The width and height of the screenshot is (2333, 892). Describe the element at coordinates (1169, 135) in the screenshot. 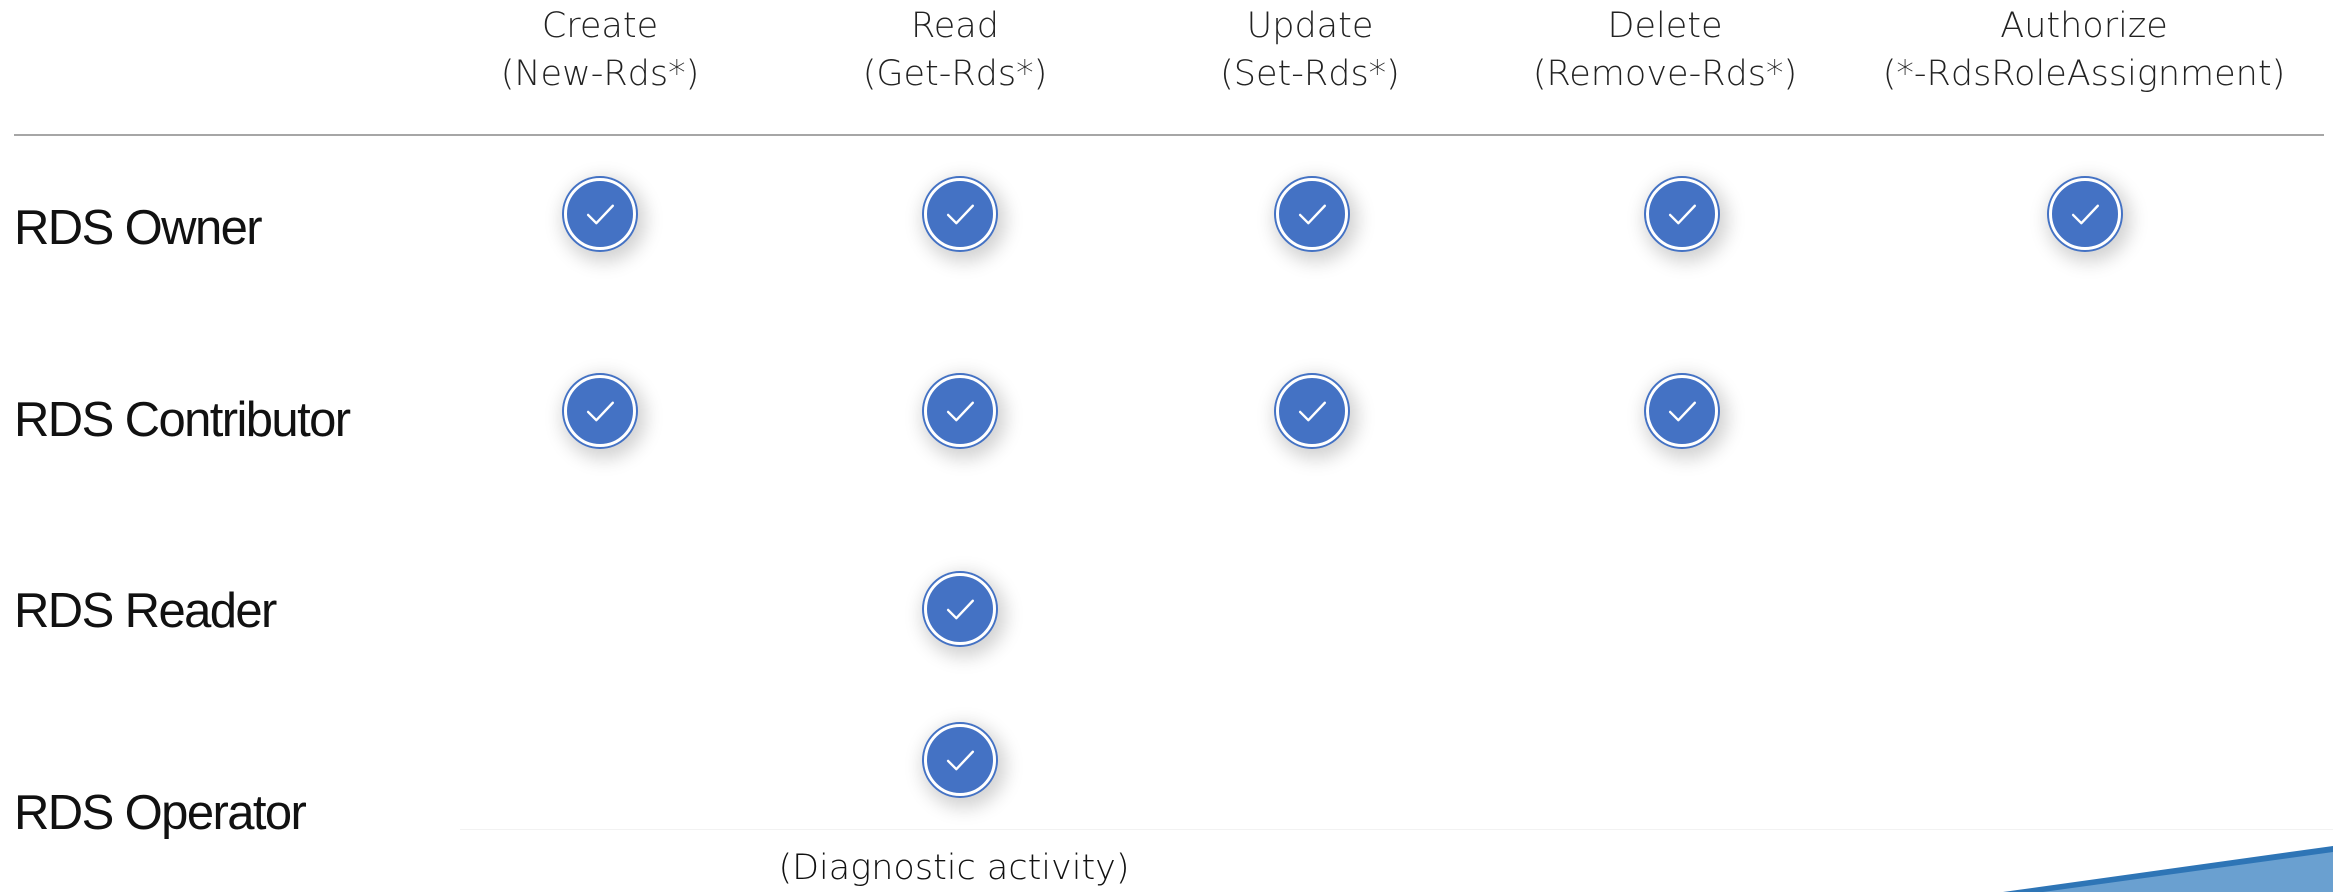

I see `header-divider` at that location.